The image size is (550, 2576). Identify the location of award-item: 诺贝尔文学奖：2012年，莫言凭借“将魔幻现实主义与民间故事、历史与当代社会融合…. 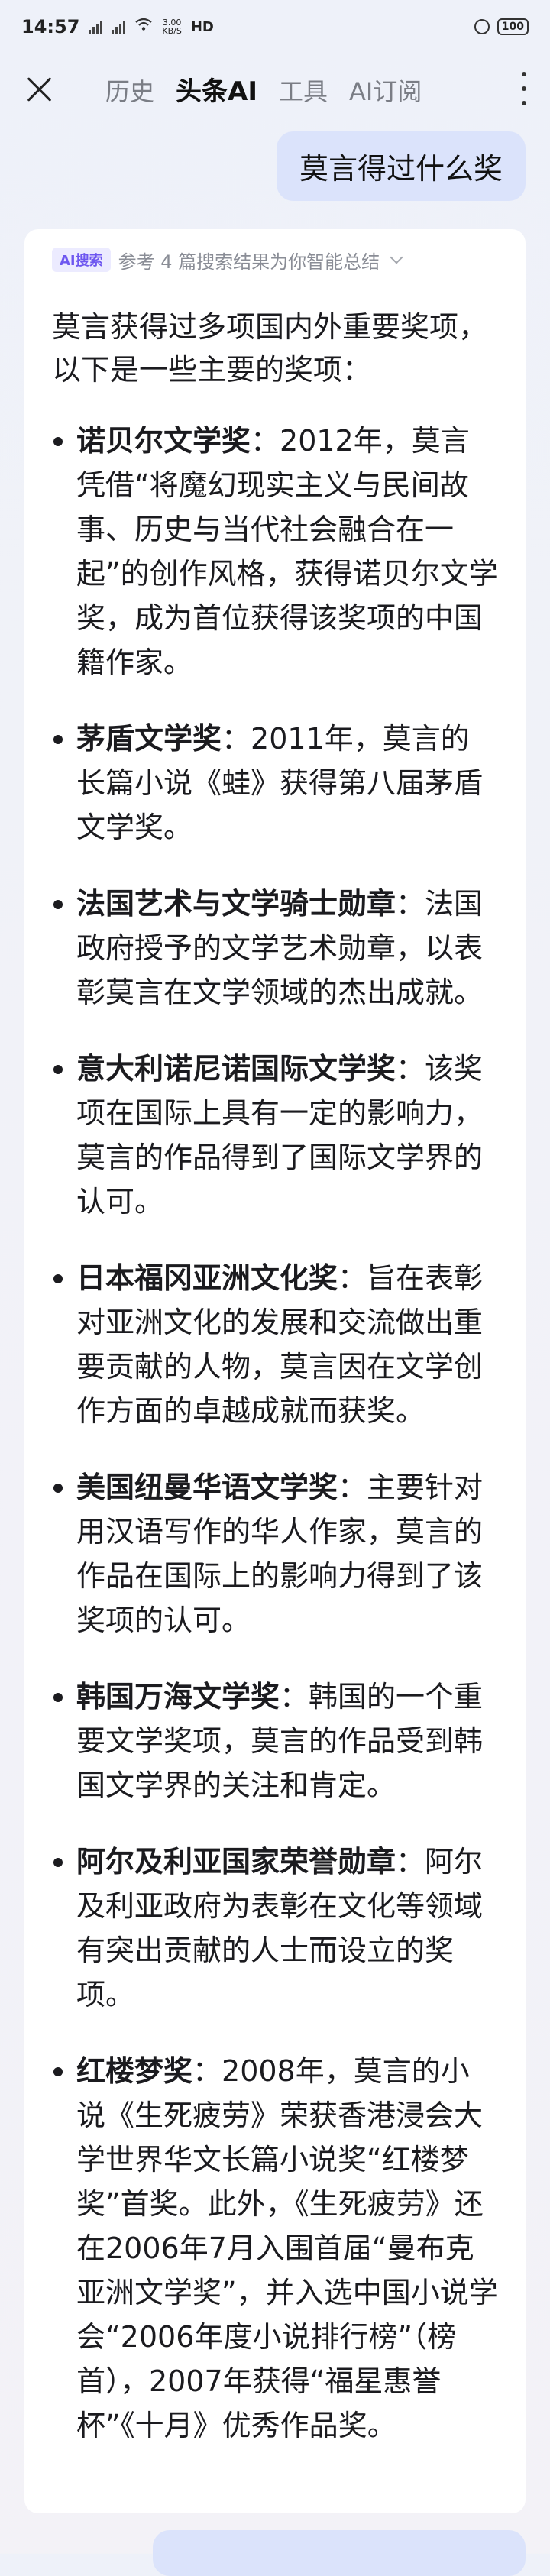
(275, 551).